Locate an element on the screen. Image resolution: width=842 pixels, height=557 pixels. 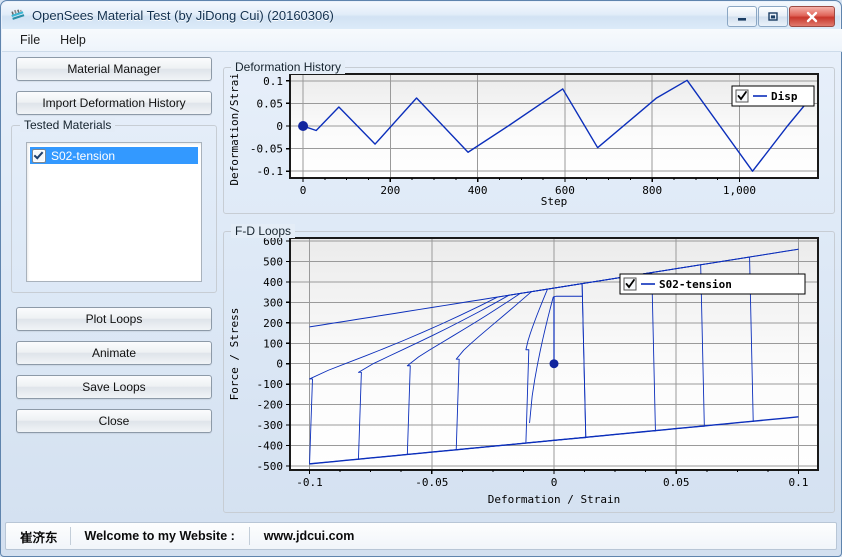
sidebar-action-buttons: Plot Loops Animate Save Loops Close is located at coordinates (114, 370).